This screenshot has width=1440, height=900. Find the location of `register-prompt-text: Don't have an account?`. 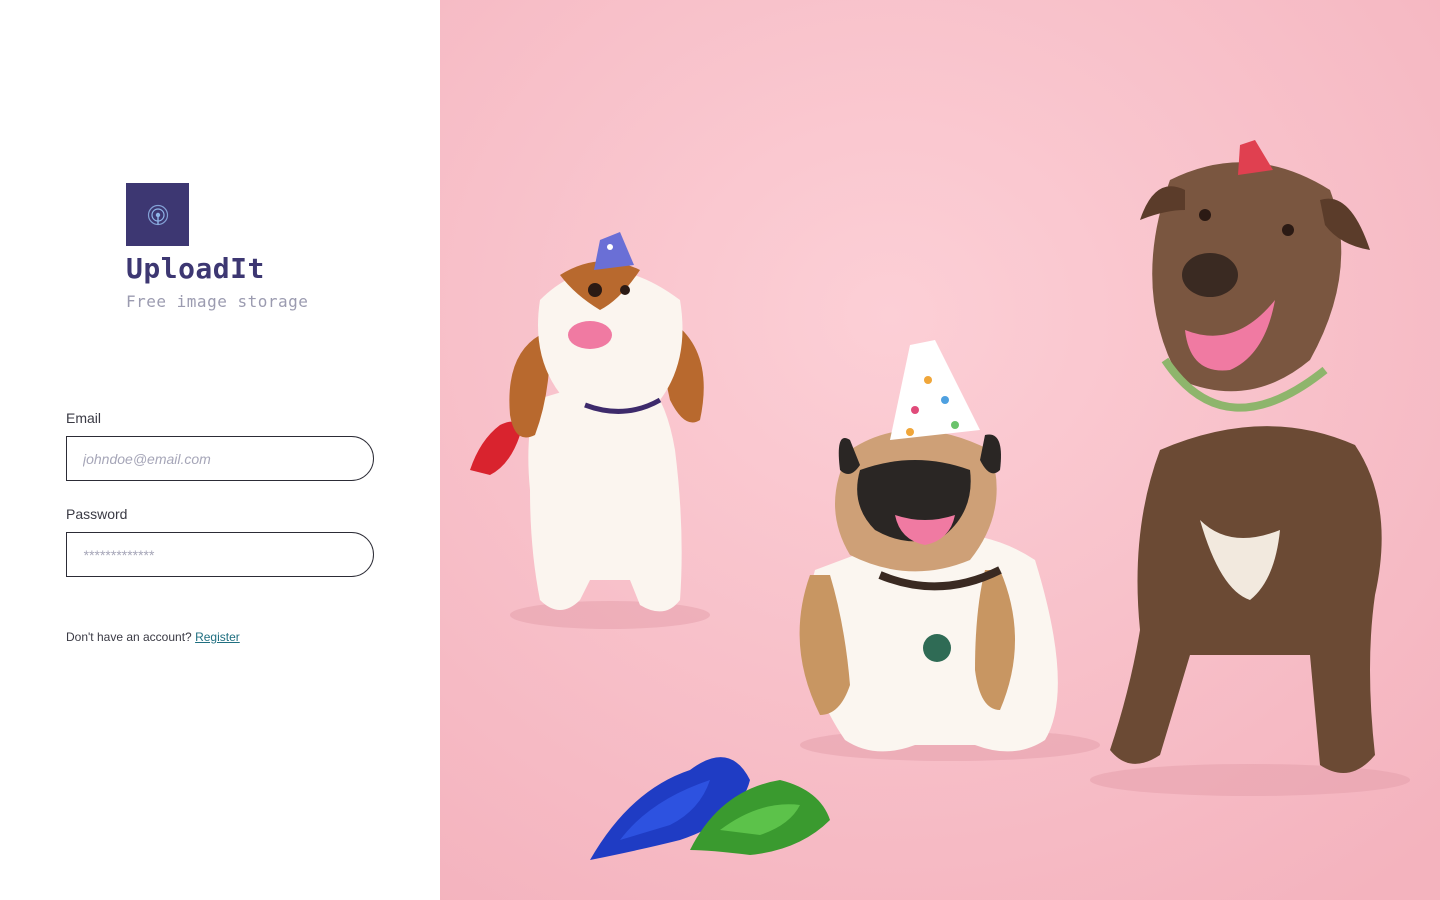

register-prompt-text: Don't have an account? is located at coordinates (129, 637).